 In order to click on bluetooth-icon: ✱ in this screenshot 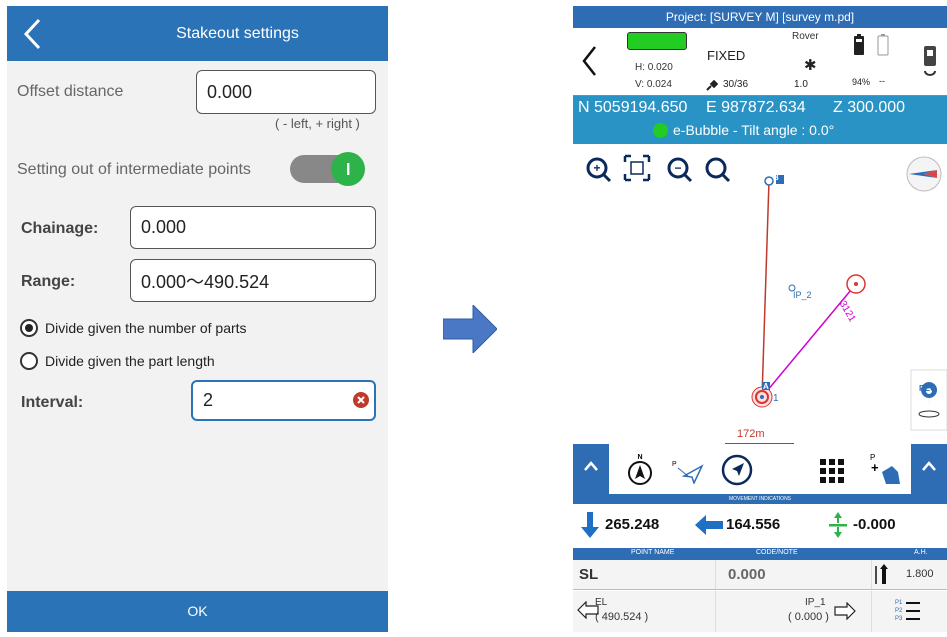, I will do `click(810, 65)`.